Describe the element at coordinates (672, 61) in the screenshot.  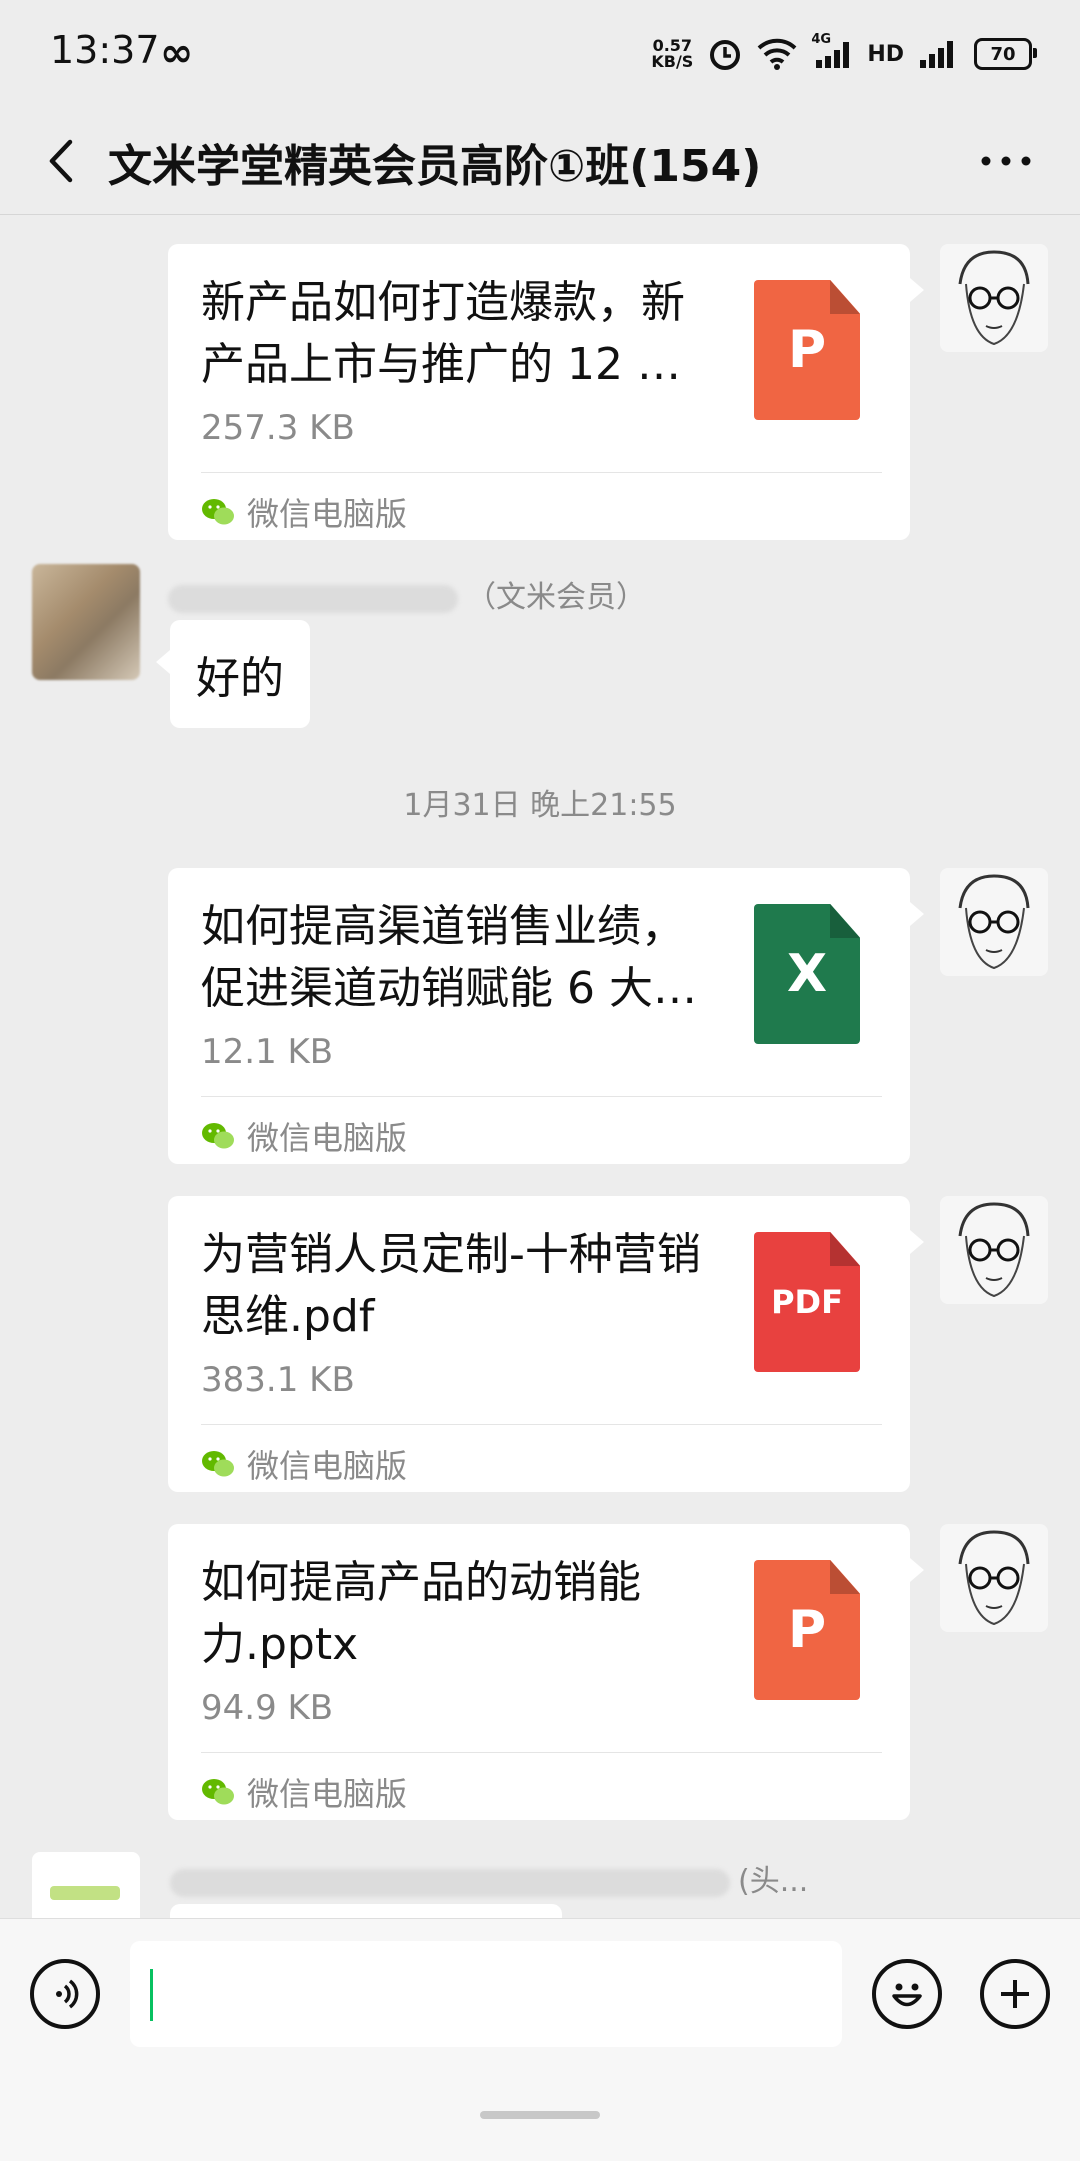
I see `net-speed-unit: KB/S` at that location.